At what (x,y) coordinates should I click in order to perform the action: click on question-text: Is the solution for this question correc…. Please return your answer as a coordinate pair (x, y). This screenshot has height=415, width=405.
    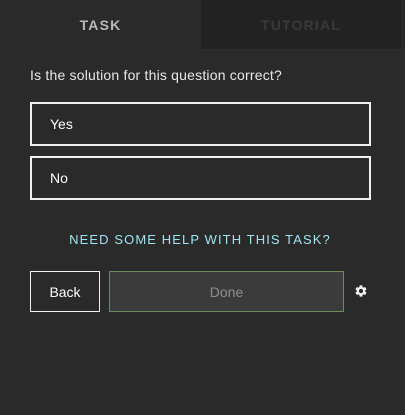
    Looking at the image, I should click on (156, 75).